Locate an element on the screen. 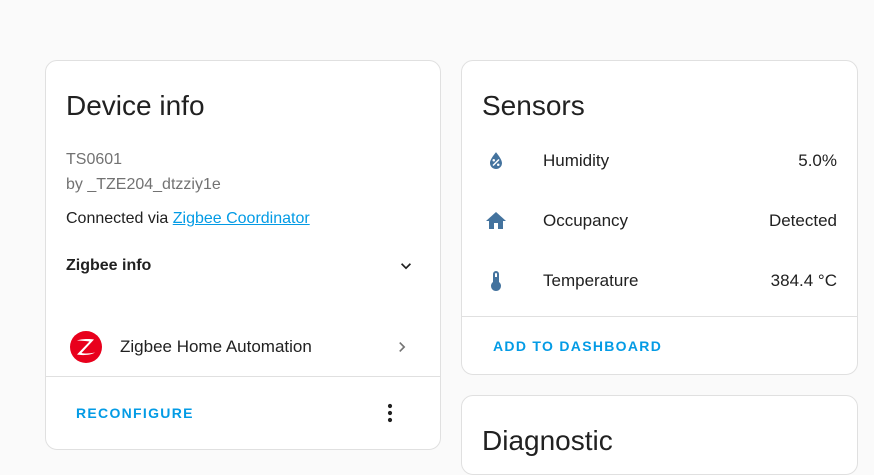 The width and height of the screenshot is (874, 475). sensor-row-temperature: Temperature 384.4 °C is located at coordinates (659, 281).